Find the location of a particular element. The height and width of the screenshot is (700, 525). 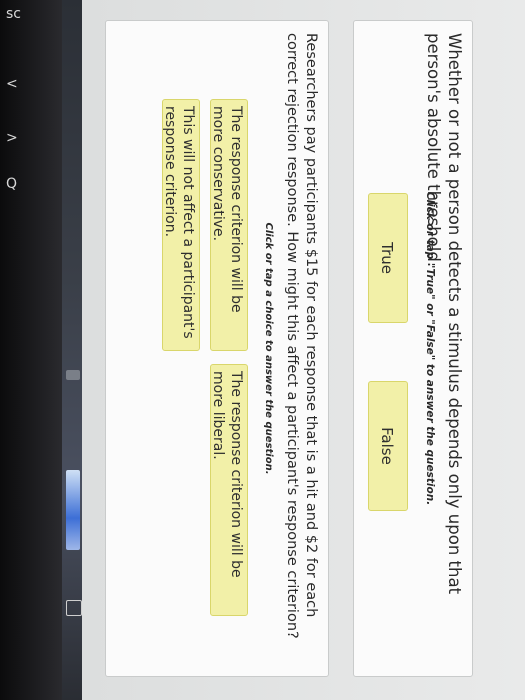

escape-key: sc is located at coordinates (13, 14).